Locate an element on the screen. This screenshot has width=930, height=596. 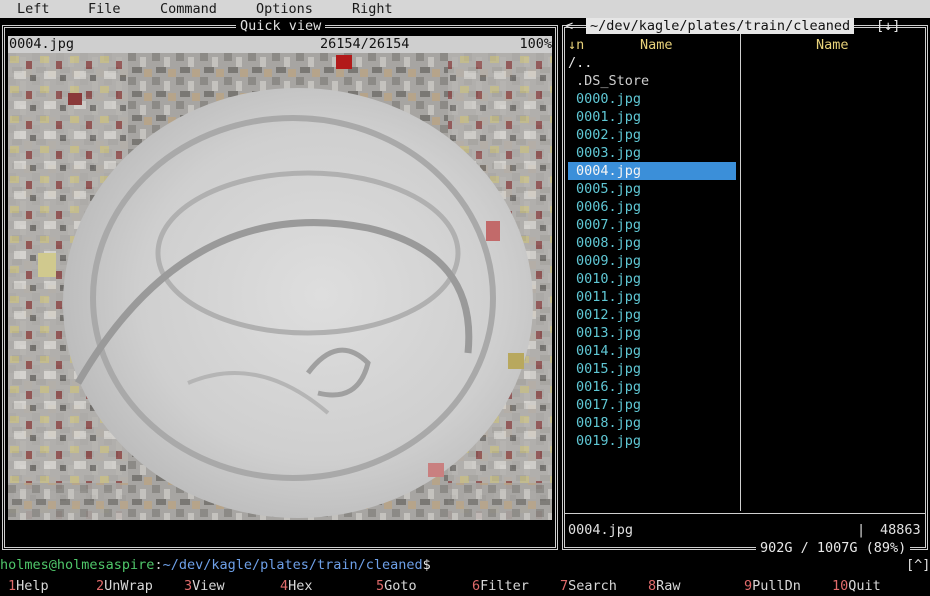
column-header-name-2: Name is located at coordinates (832, 45).